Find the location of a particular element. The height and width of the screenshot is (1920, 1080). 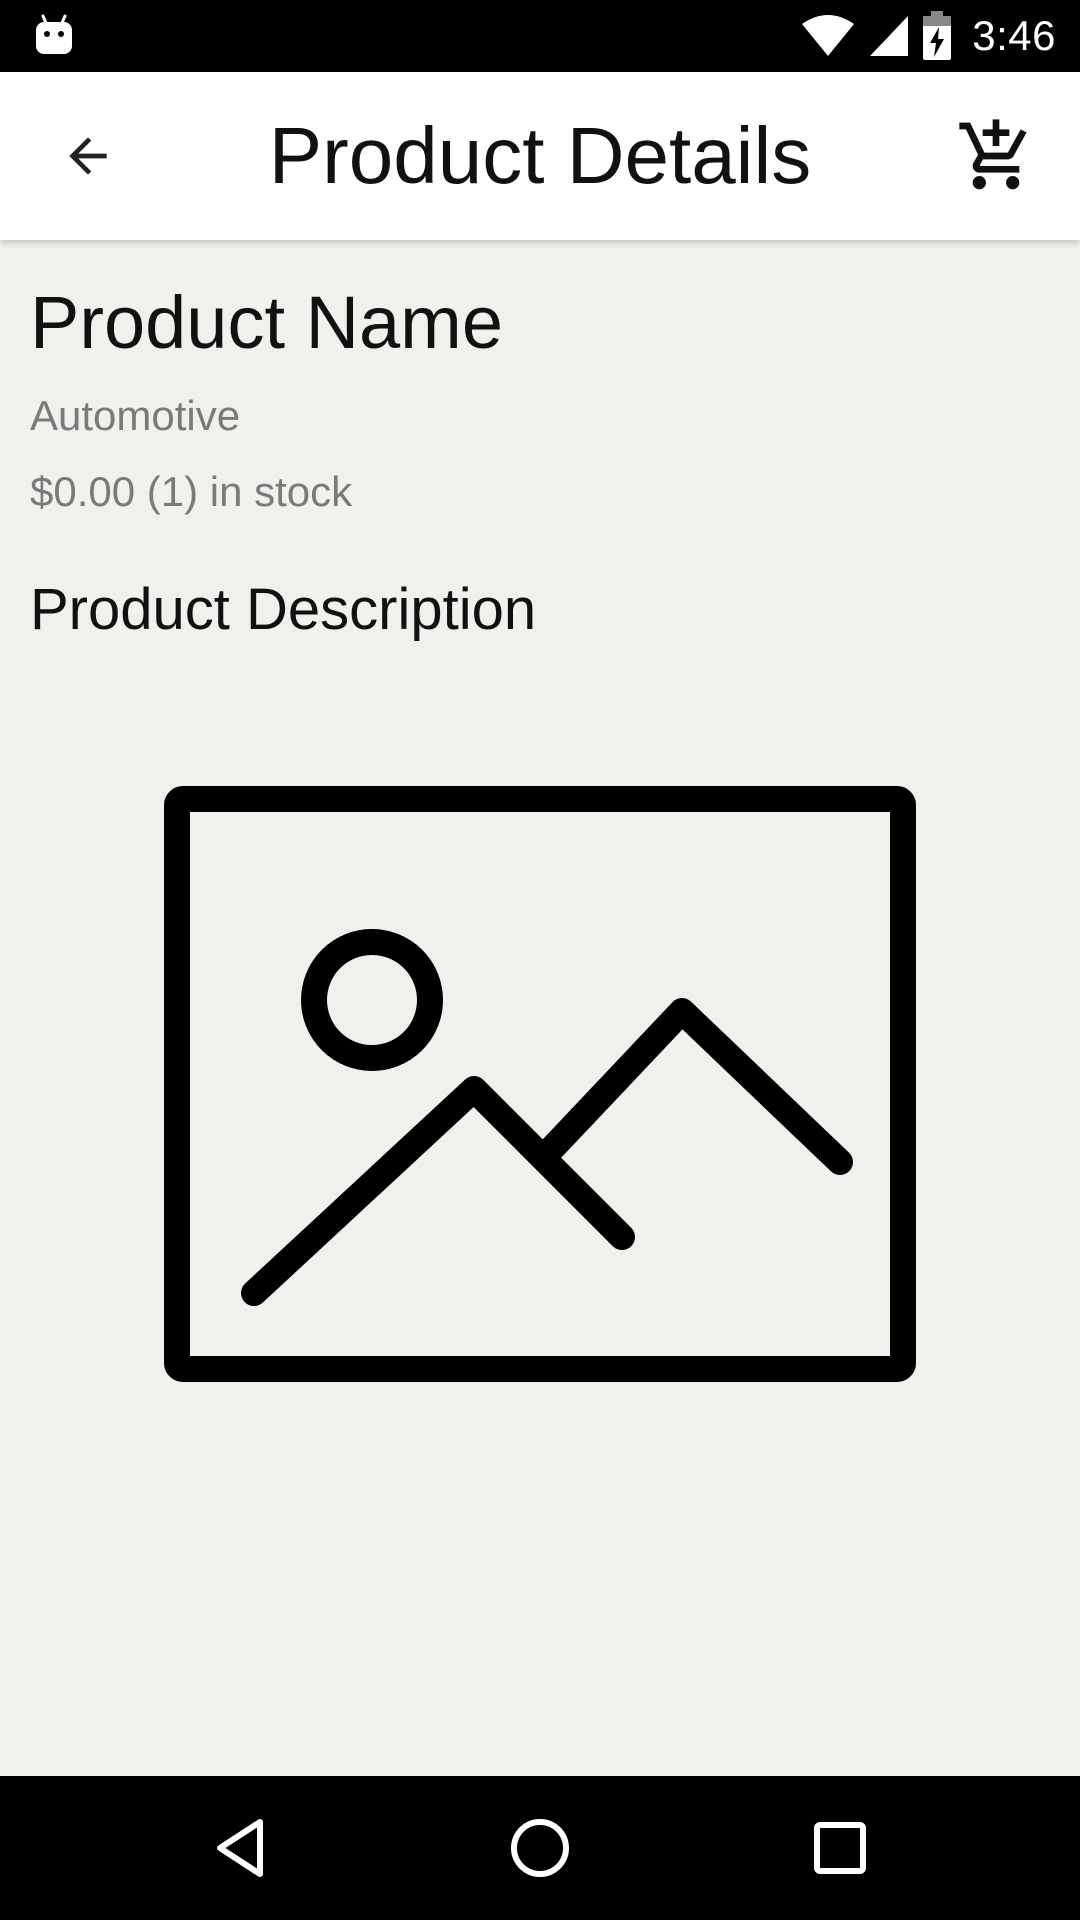

navigation-bar is located at coordinates (540, 1848).